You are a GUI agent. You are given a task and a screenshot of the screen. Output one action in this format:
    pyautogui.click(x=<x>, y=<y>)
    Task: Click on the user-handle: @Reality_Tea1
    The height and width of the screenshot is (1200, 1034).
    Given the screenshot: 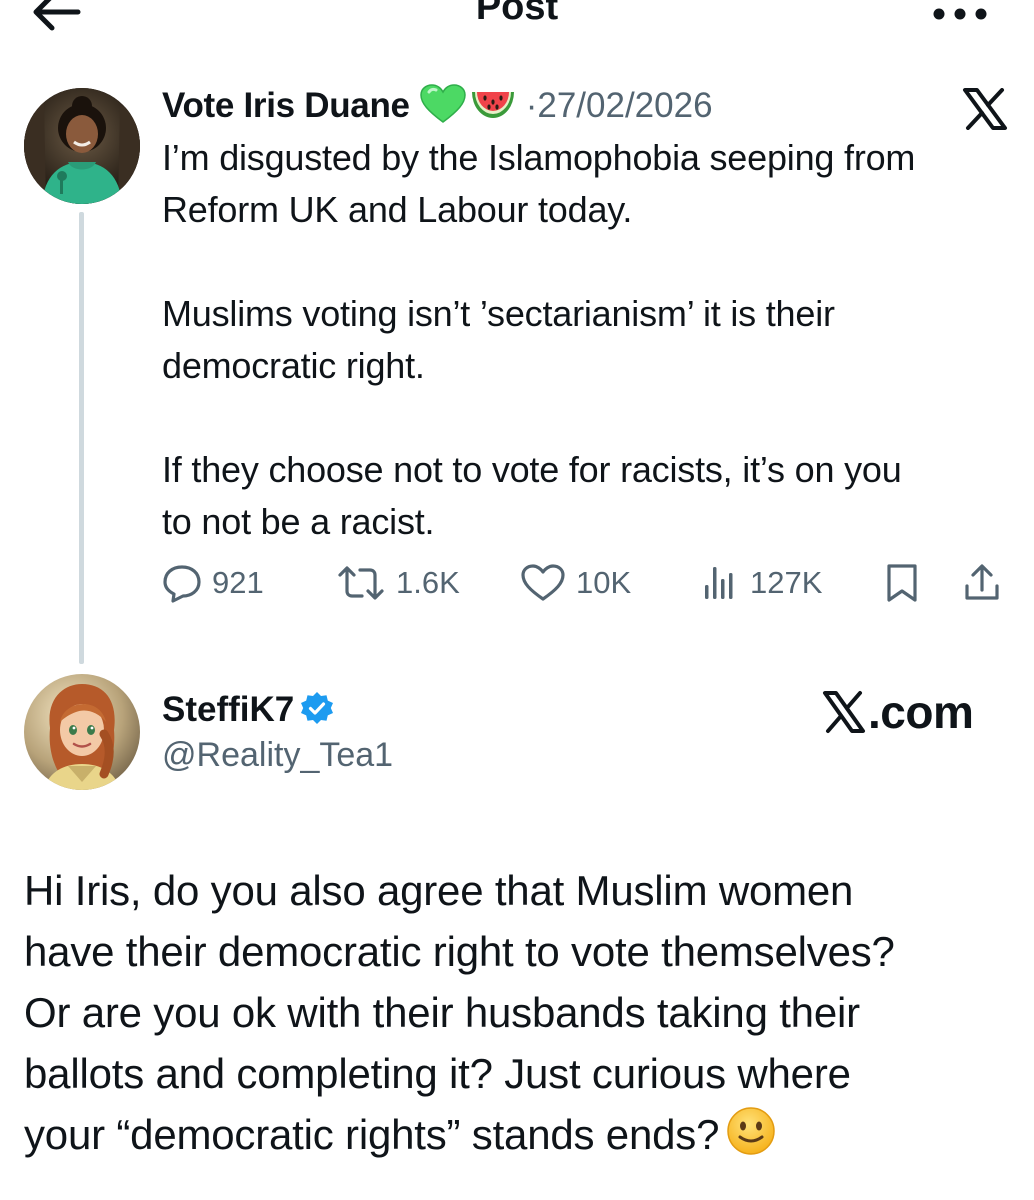 What is the action you would take?
    pyautogui.click(x=277, y=755)
    